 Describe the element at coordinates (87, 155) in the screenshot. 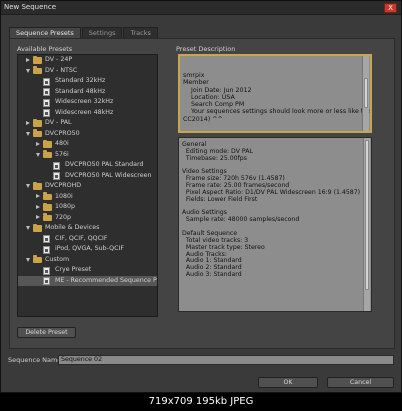

I see `tree-folder: 576i` at that location.